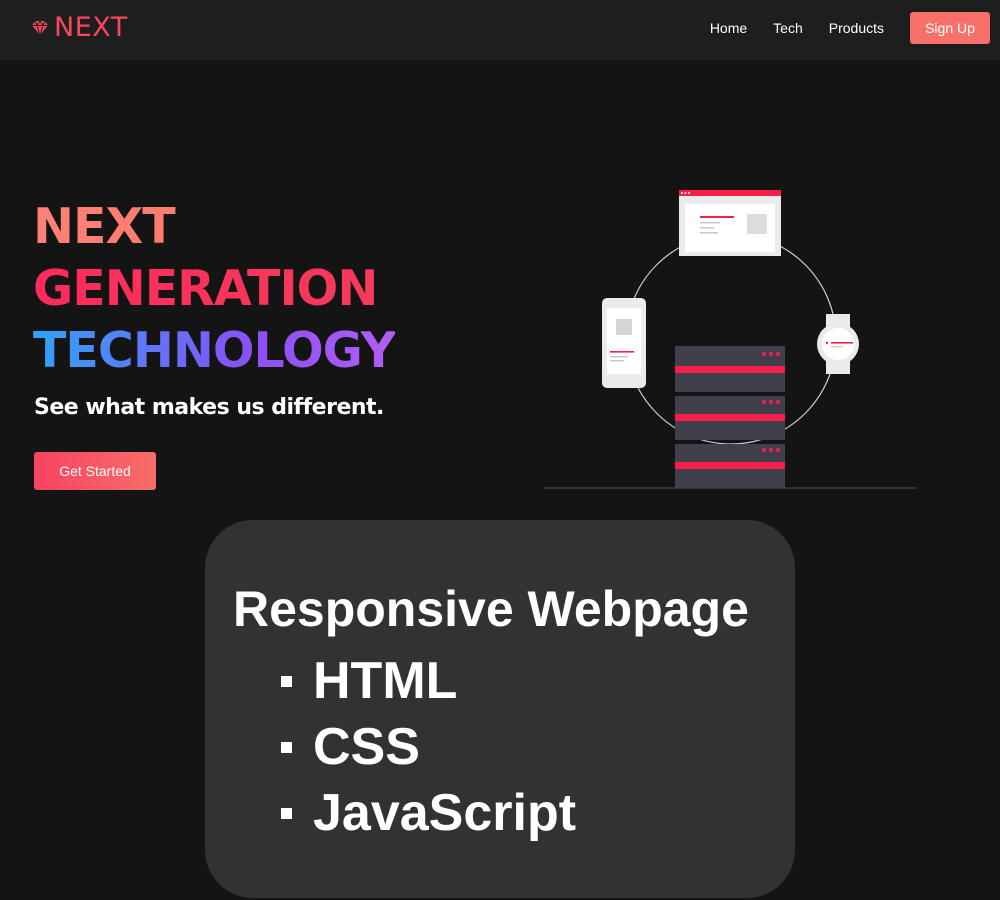 The image size is (1000, 900). What do you see at coordinates (40, 27) in the screenshot?
I see `diamond-icon` at bounding box center [40, 27].